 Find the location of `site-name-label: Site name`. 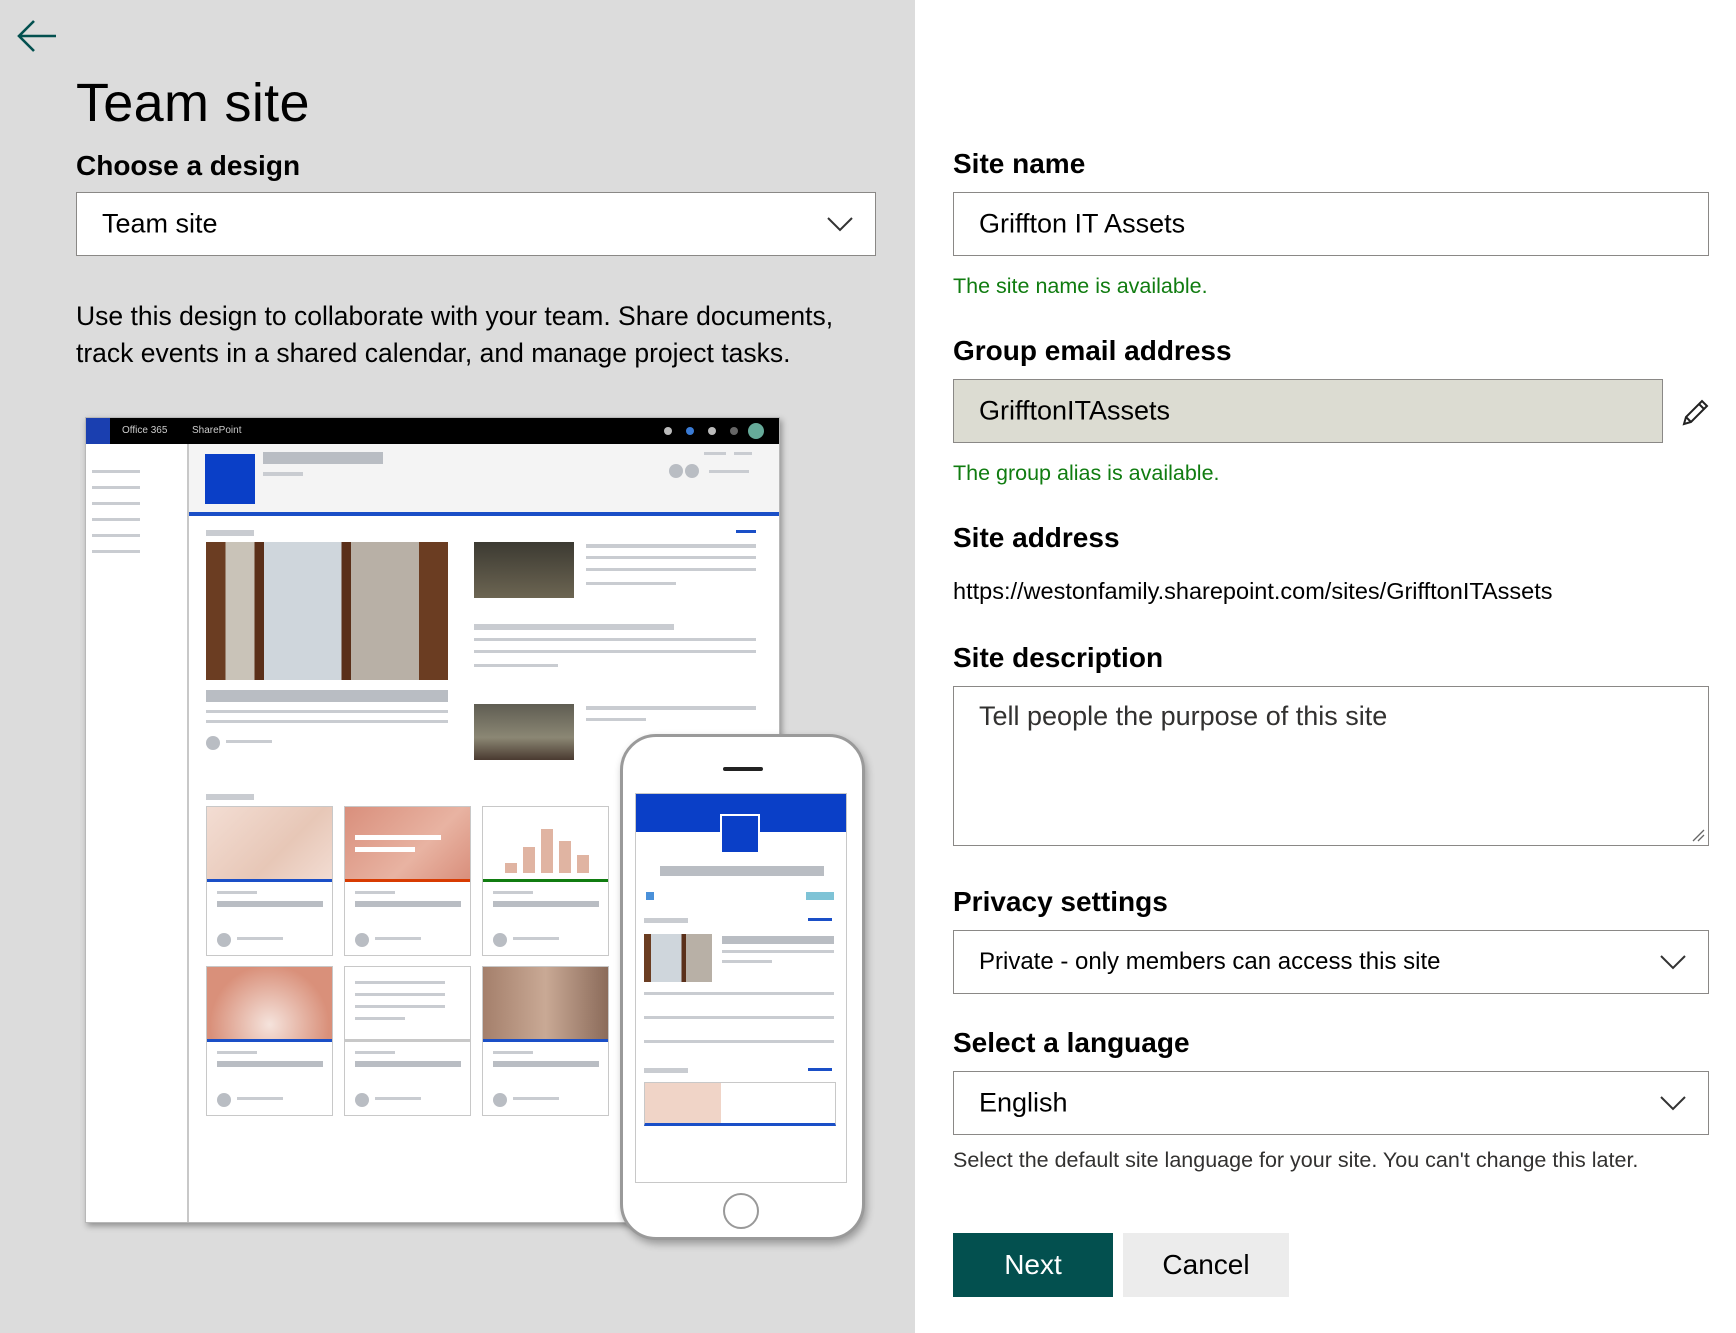

site-name-label: Site name is located at coordinates (1019, 163).